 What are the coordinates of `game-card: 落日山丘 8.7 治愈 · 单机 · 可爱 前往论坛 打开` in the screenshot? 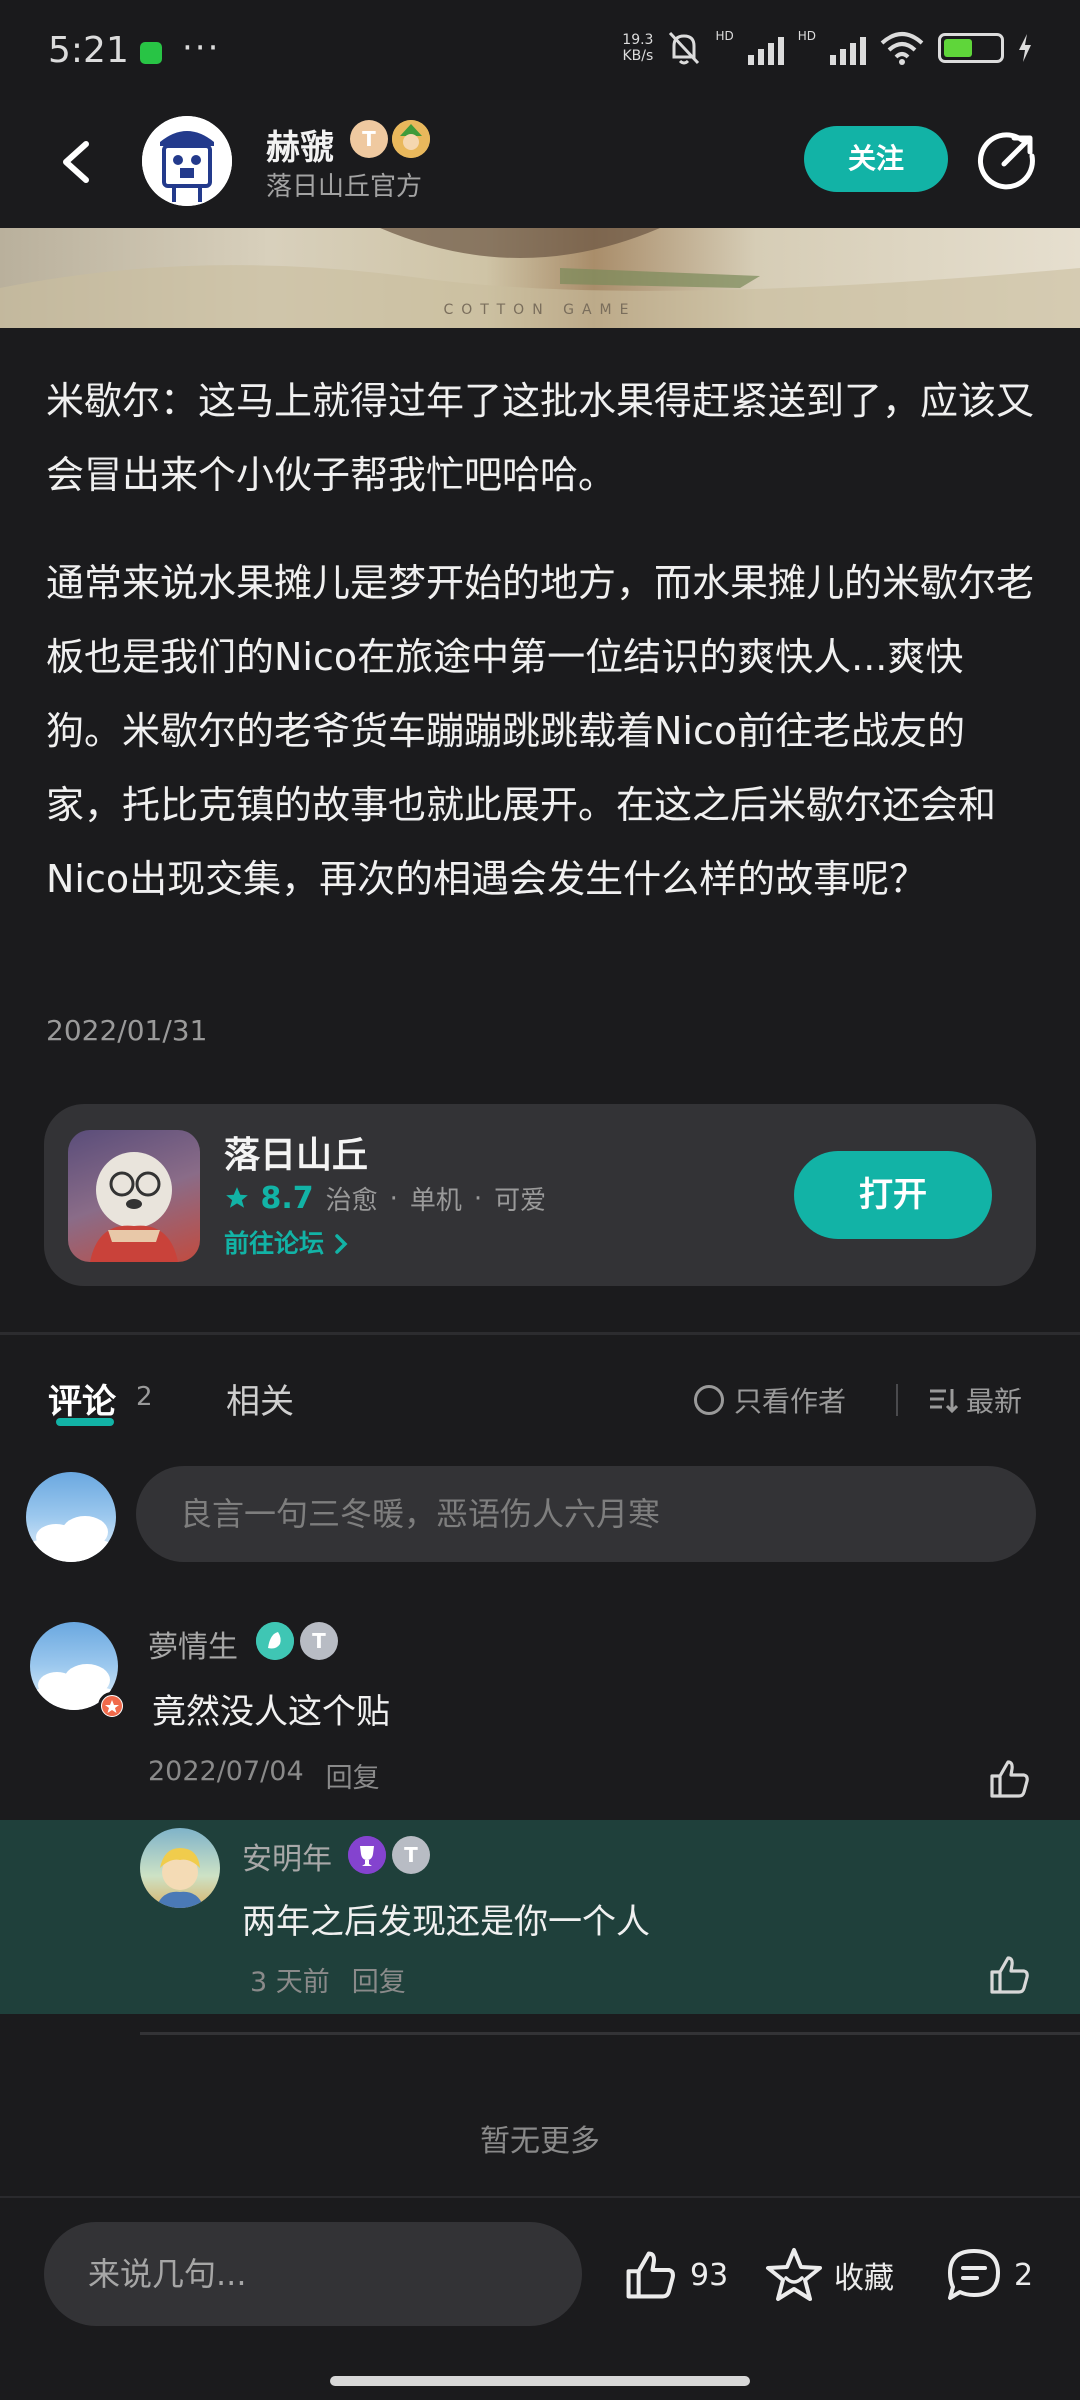 It's located at (540, 1195).